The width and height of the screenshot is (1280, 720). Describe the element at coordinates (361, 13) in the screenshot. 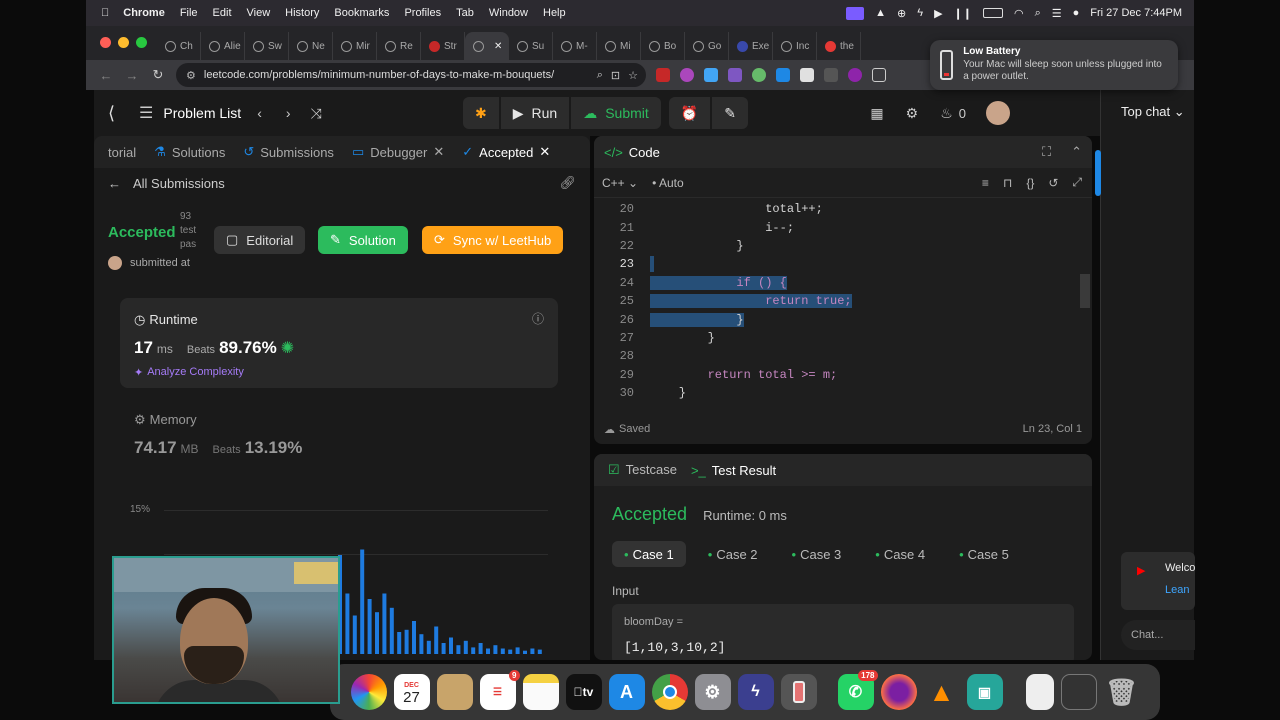

I see `menu-bookmarks: Bookmarks` at that location.